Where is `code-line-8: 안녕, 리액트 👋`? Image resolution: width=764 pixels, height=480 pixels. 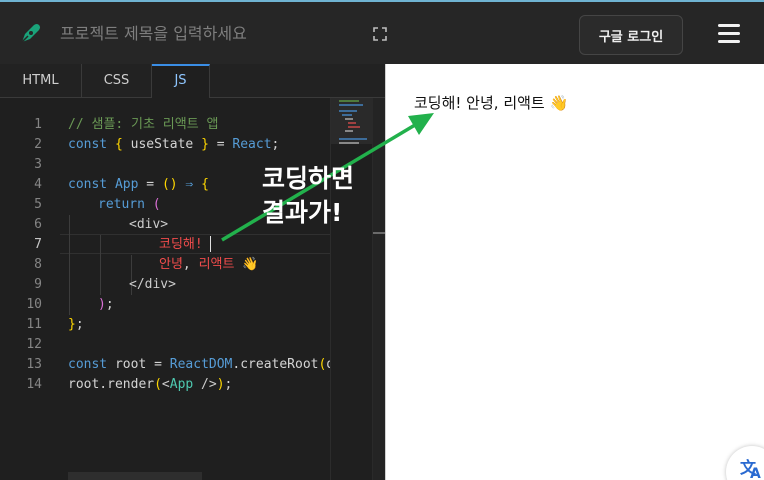
code-line-8: 안녕, 리액트 👋 is located at coordinates (209, 264).